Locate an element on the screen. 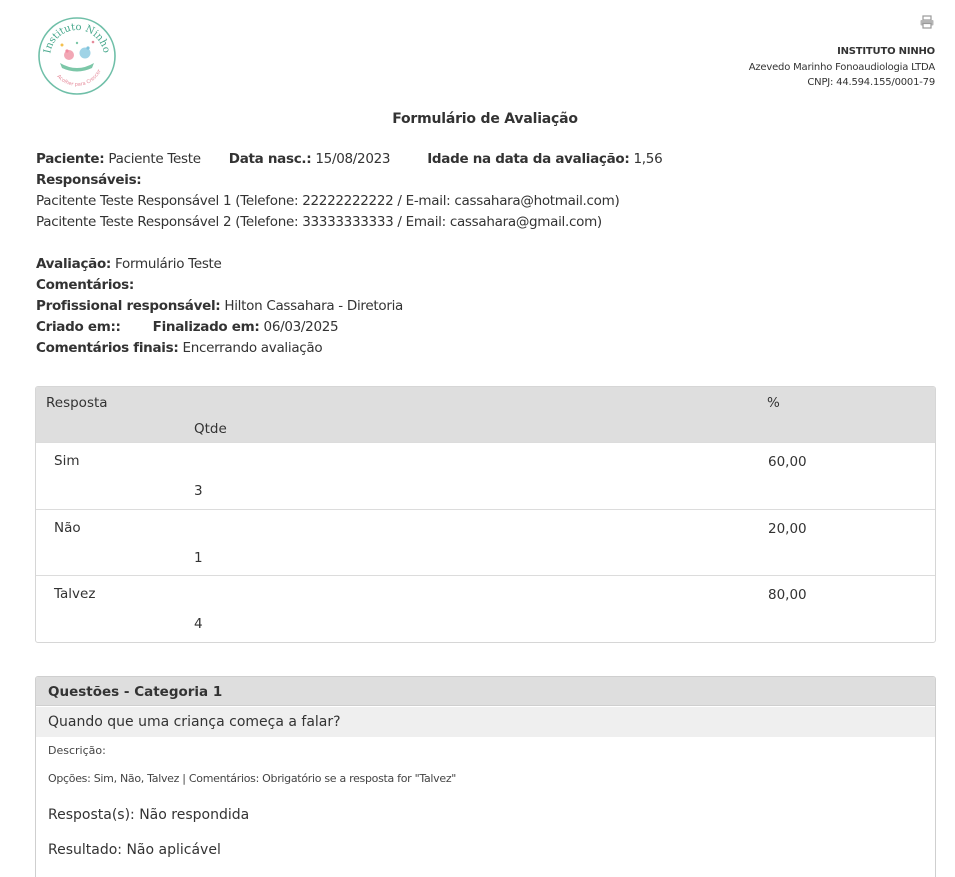 The image size is (955, 877). finalizado-label: Finalizado em: is located at coordinates (206, 327).